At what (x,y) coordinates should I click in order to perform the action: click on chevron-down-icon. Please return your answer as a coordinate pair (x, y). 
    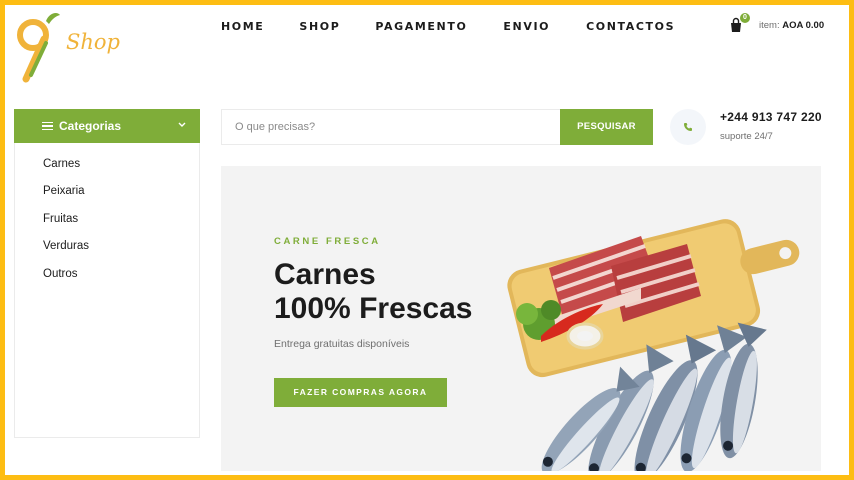
    Looking at the image, I should click on (182, 124).